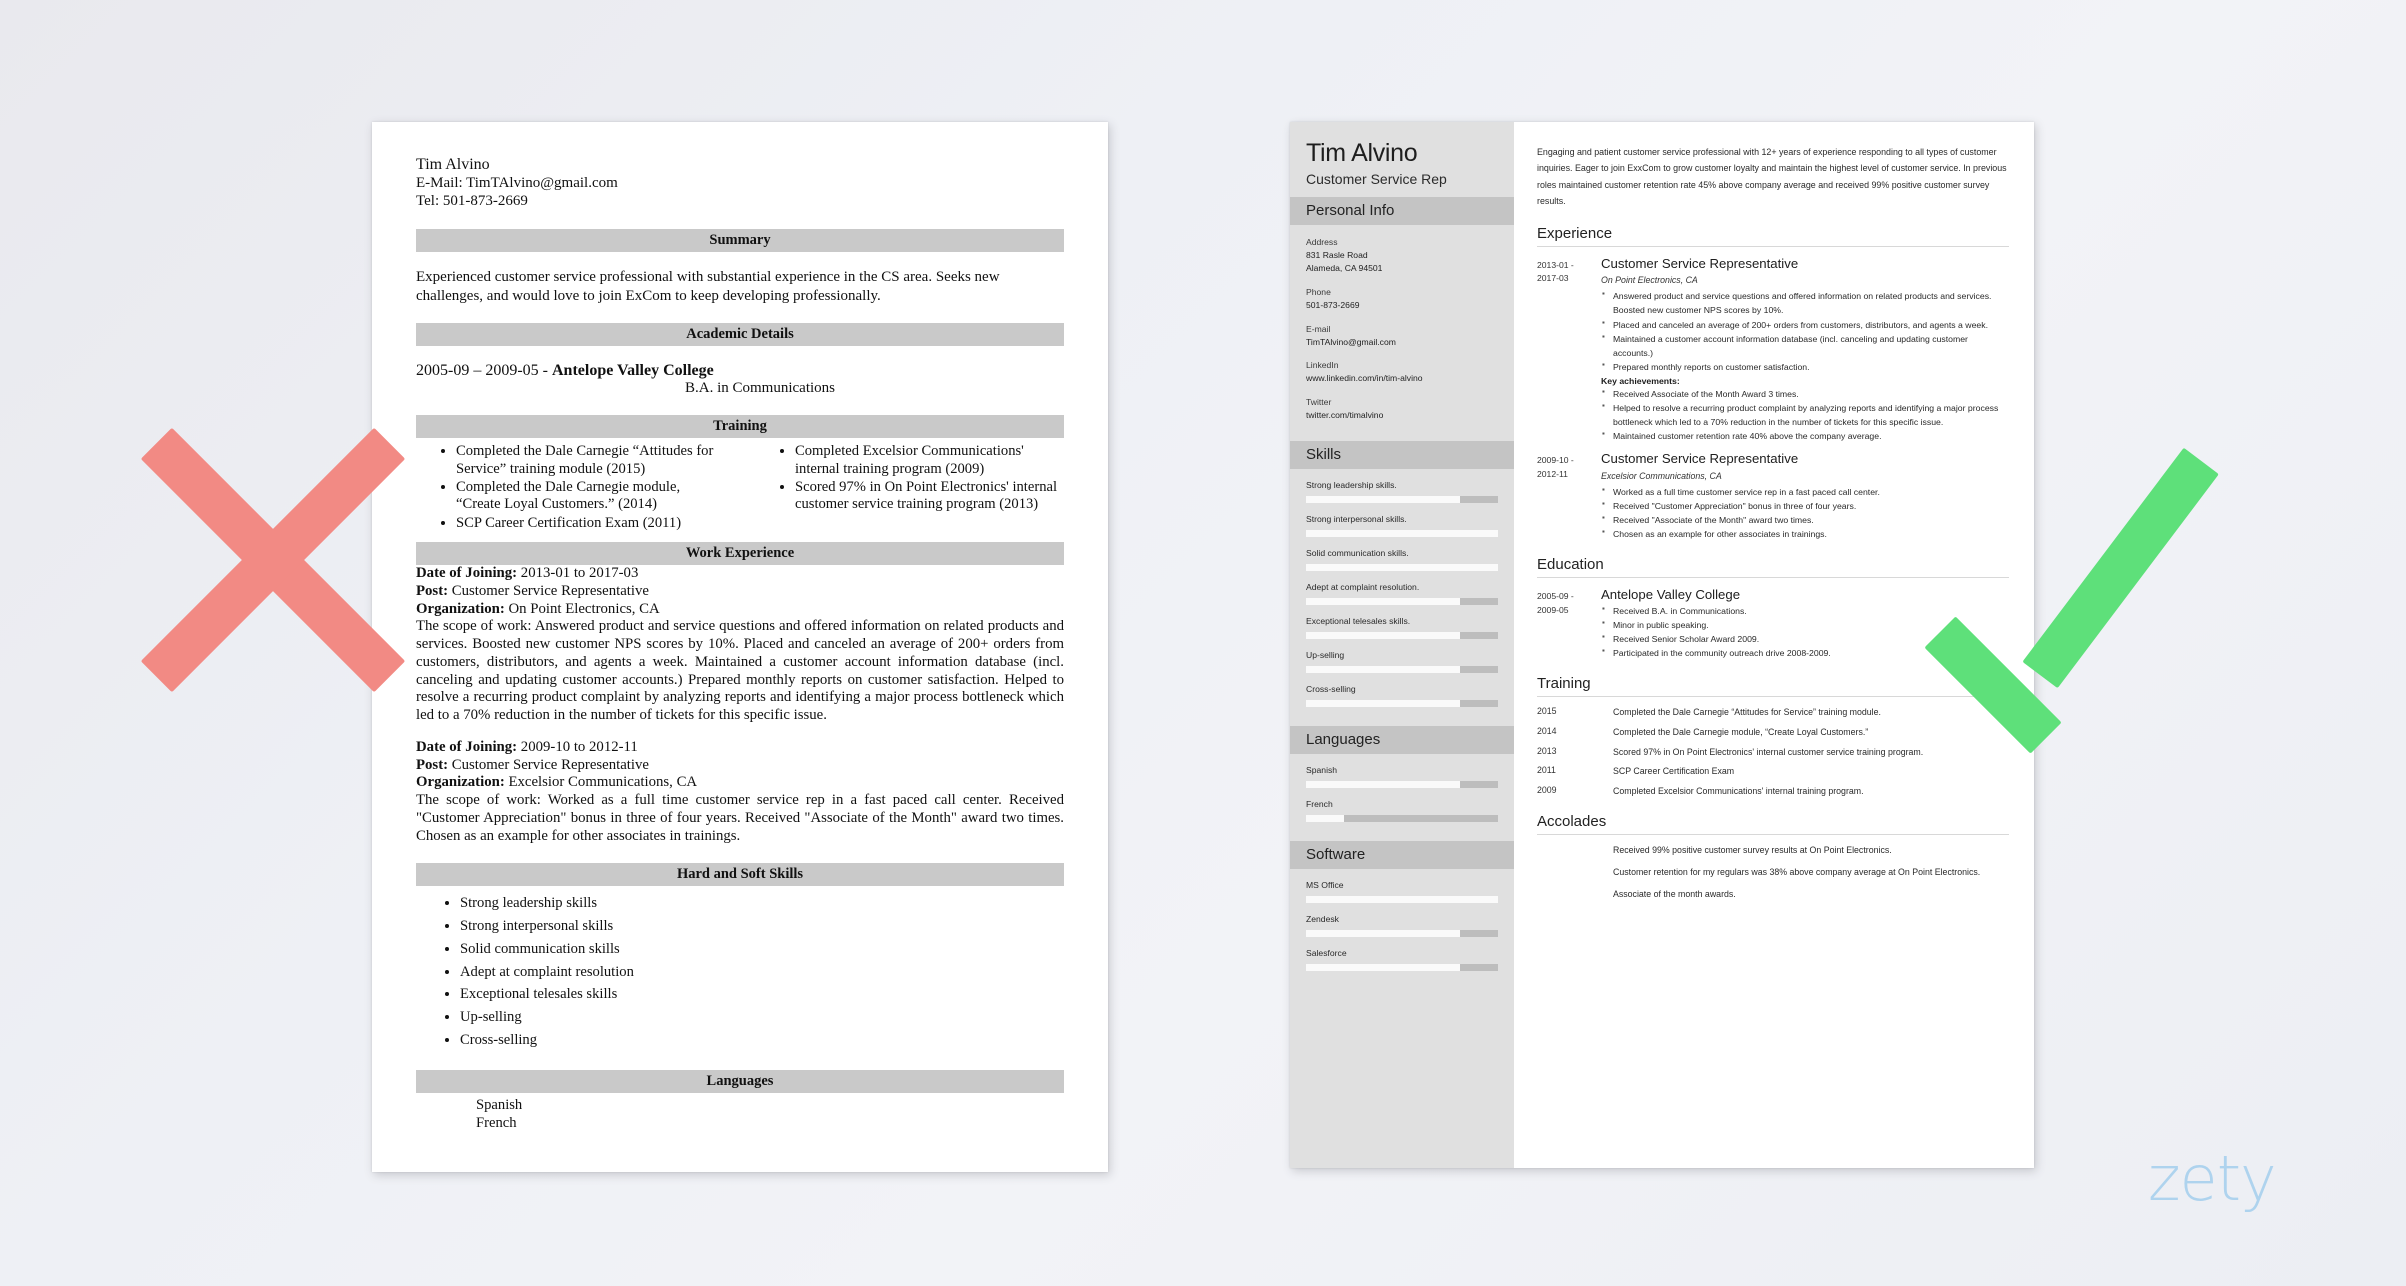 Image resolution: width=2406 pixels, height=1286 pixels. What do you see at coordinates (762, 972) in the screenshot?
I see `bad-skill-item: Adept at complaint resolution` at bounding box center [762, 972].